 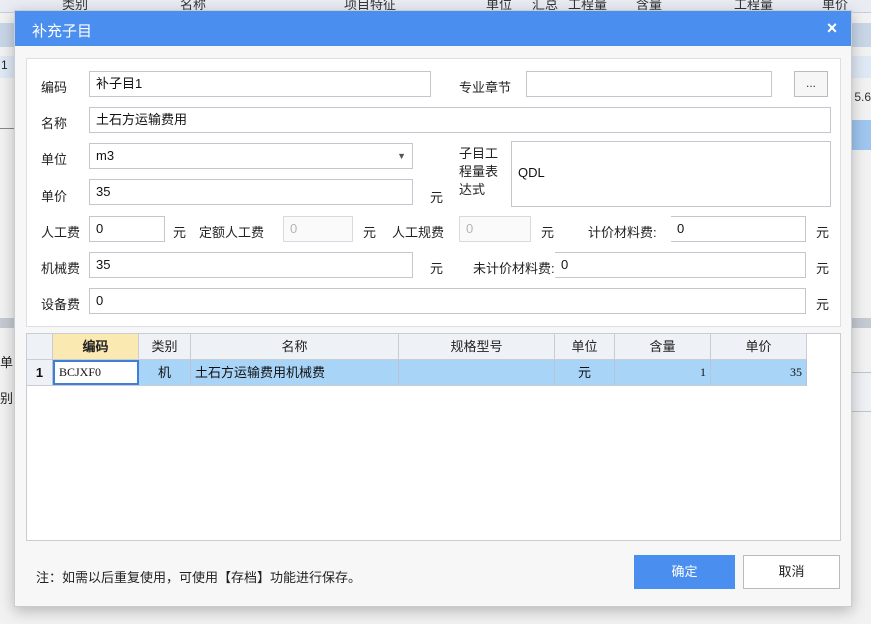 What do you see at coordinates (585, 346) in the screenshot?
I see `grid-header-unit: 单位` at bounding box center [585, 346].